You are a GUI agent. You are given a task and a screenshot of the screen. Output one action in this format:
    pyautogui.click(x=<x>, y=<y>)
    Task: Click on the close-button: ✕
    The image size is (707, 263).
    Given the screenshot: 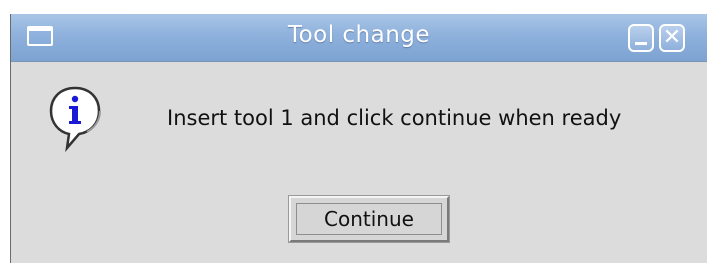 What is the action you would take?
    pyautogui.click(x=672, y=38)
    